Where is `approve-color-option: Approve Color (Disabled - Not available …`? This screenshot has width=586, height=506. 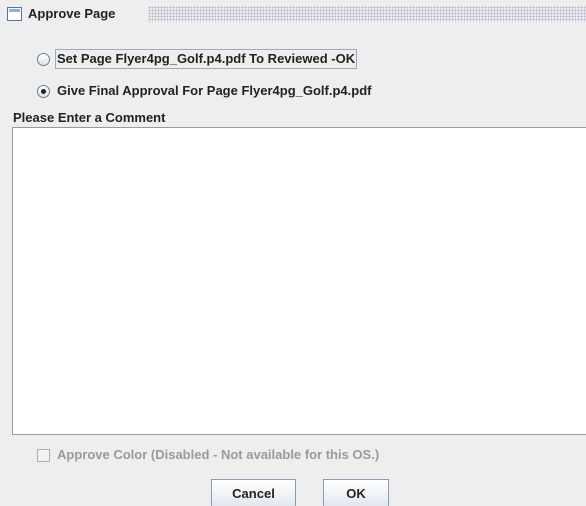
approve-color-option: Approve Color (Disabled - Not available … is located at coordinates (208, 455).